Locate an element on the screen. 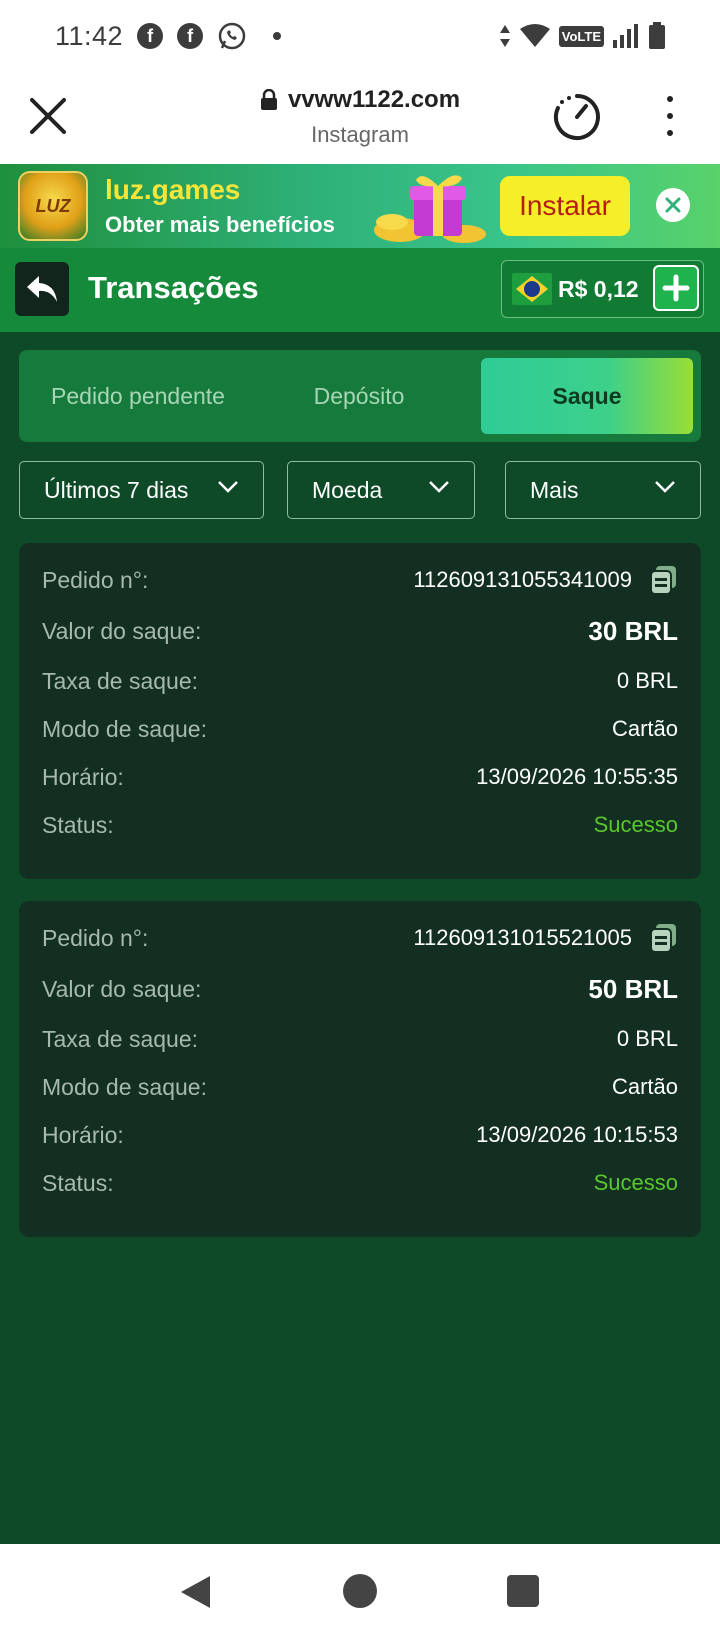 The height and width of the screenshot is (1640, 720). plus-icon is located at coordinates (676, 288).